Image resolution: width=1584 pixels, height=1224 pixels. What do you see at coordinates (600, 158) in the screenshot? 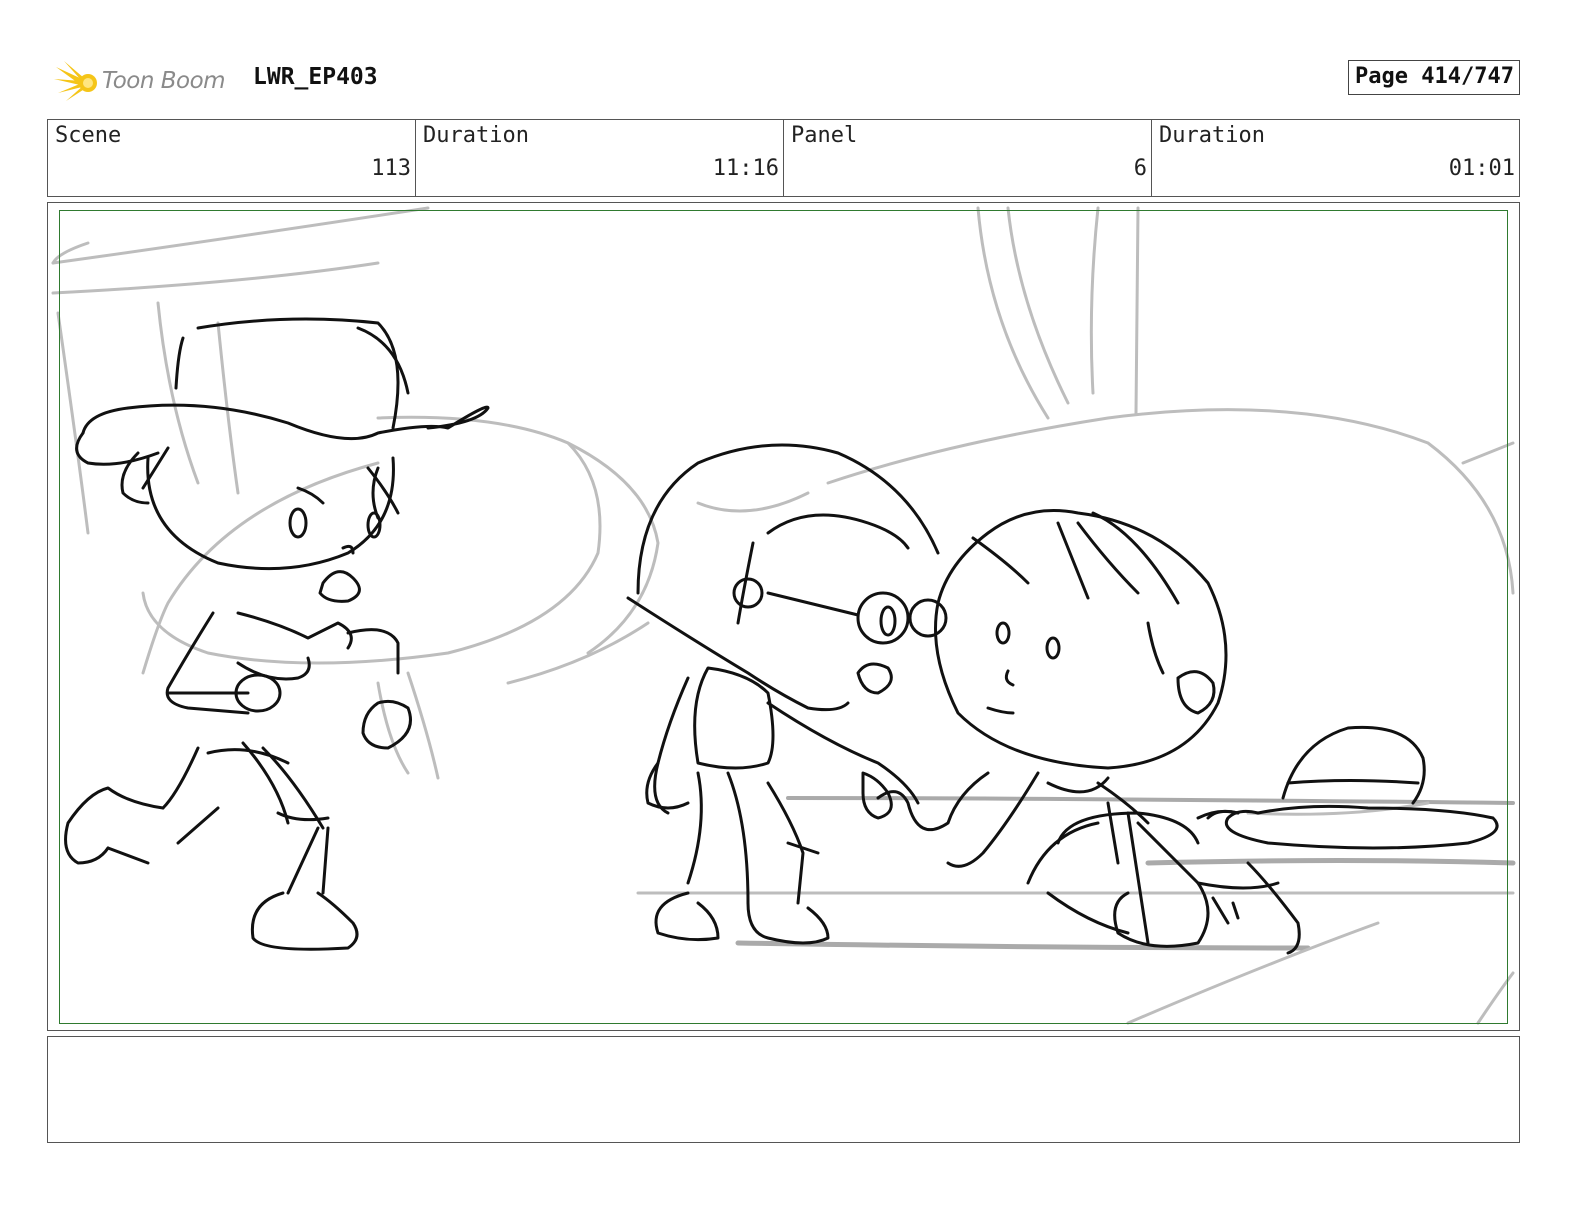
I see `scene-duration-cell: Duration 11:16` at bounding box center [600, 158].